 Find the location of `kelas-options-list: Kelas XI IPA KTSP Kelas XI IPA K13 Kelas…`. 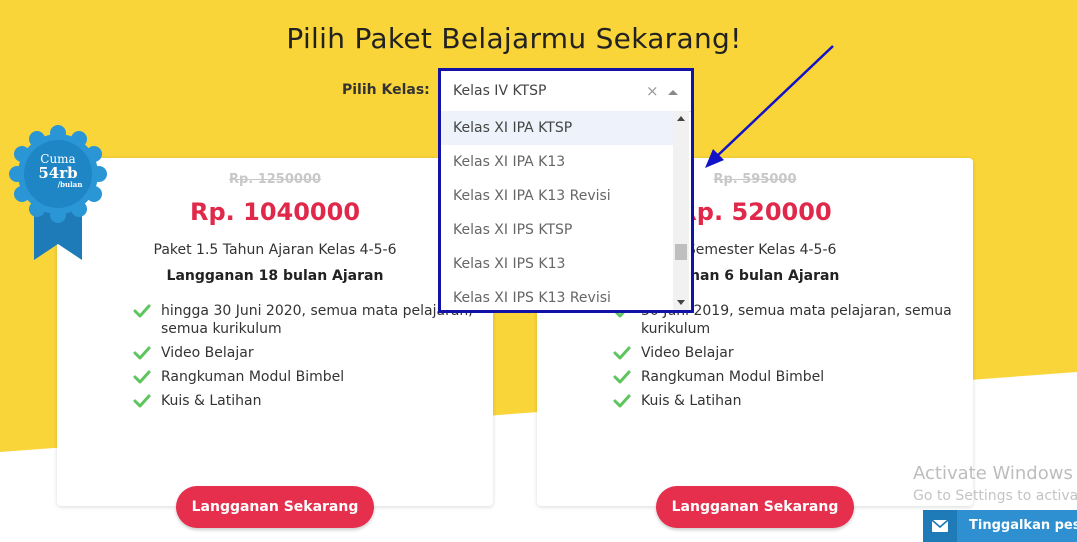

kelas-options-list: Kelas XI IPA KTSP Kelas XI IPA K13 Kelas… is located at coordinates (557, 210).